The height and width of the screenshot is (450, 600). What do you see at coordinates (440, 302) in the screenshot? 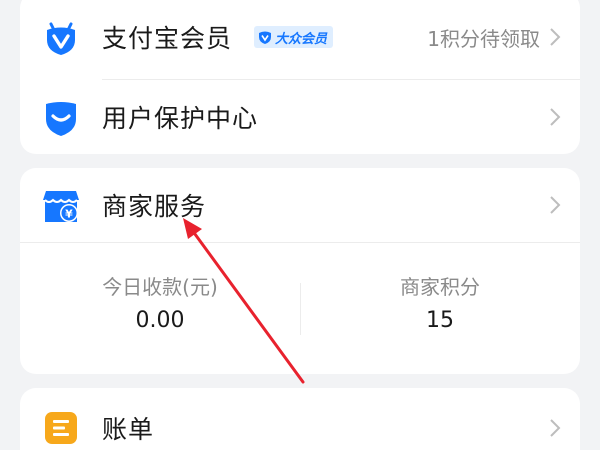
I see `merchant-points-stat: 商家积分 15` at bounding box center [440, 302].